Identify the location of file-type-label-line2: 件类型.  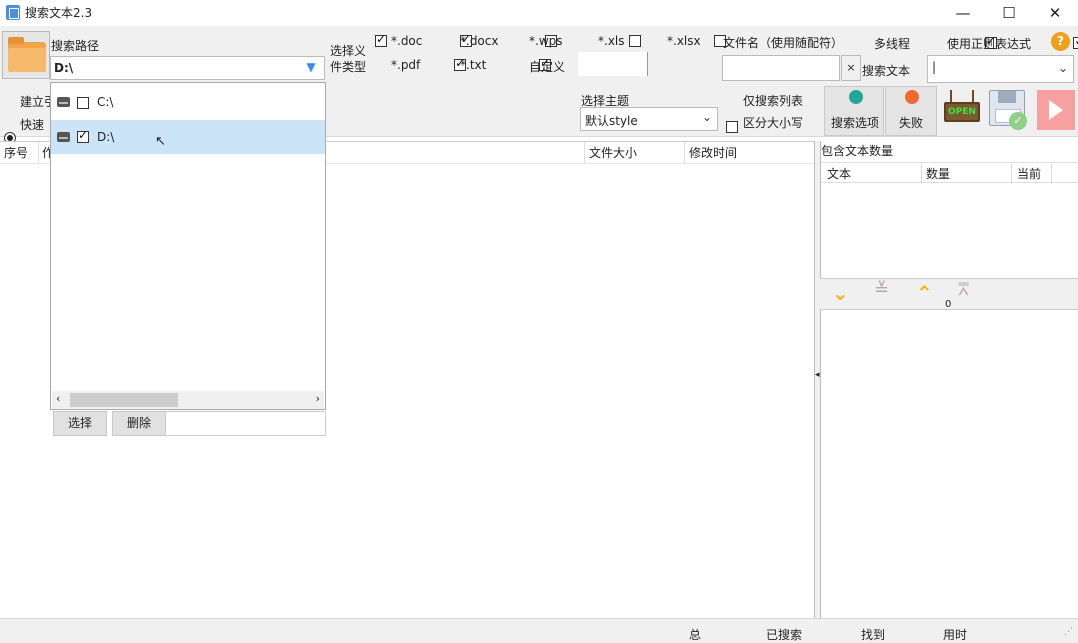
(348, 67).